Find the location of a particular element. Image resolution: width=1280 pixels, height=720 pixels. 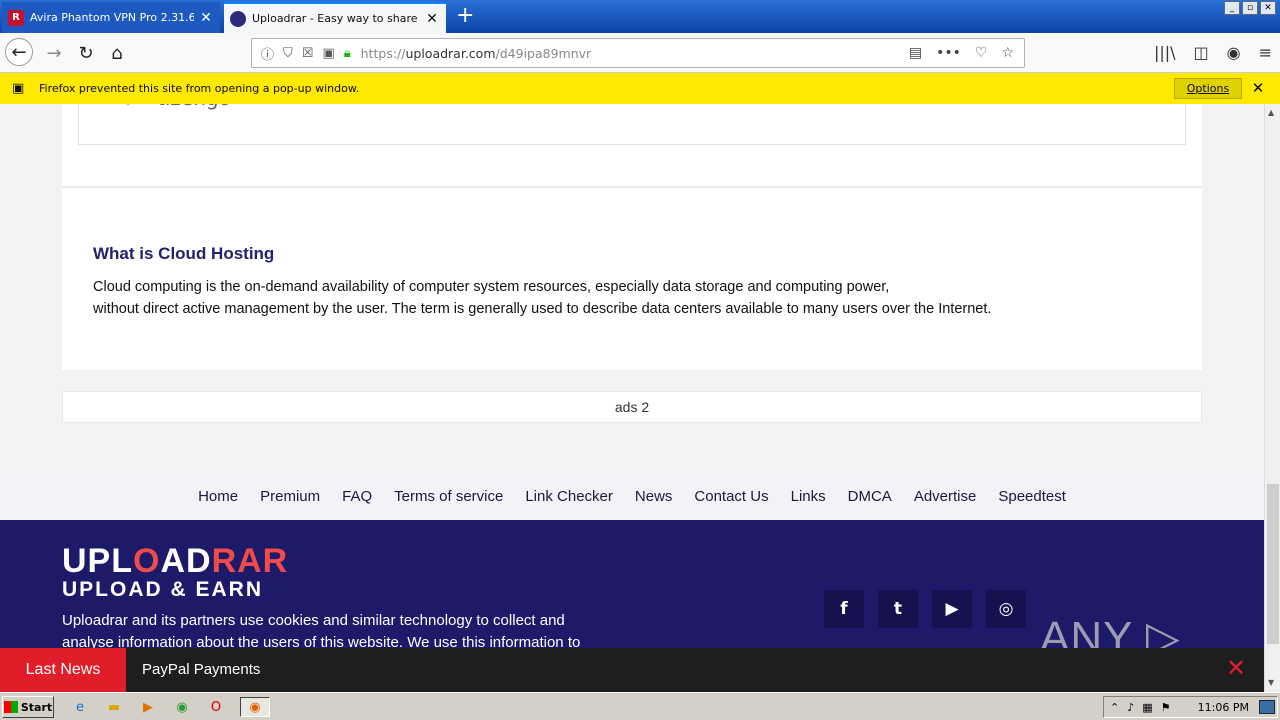

maximize-button: ▫ is located at coordinates (1250, 8).